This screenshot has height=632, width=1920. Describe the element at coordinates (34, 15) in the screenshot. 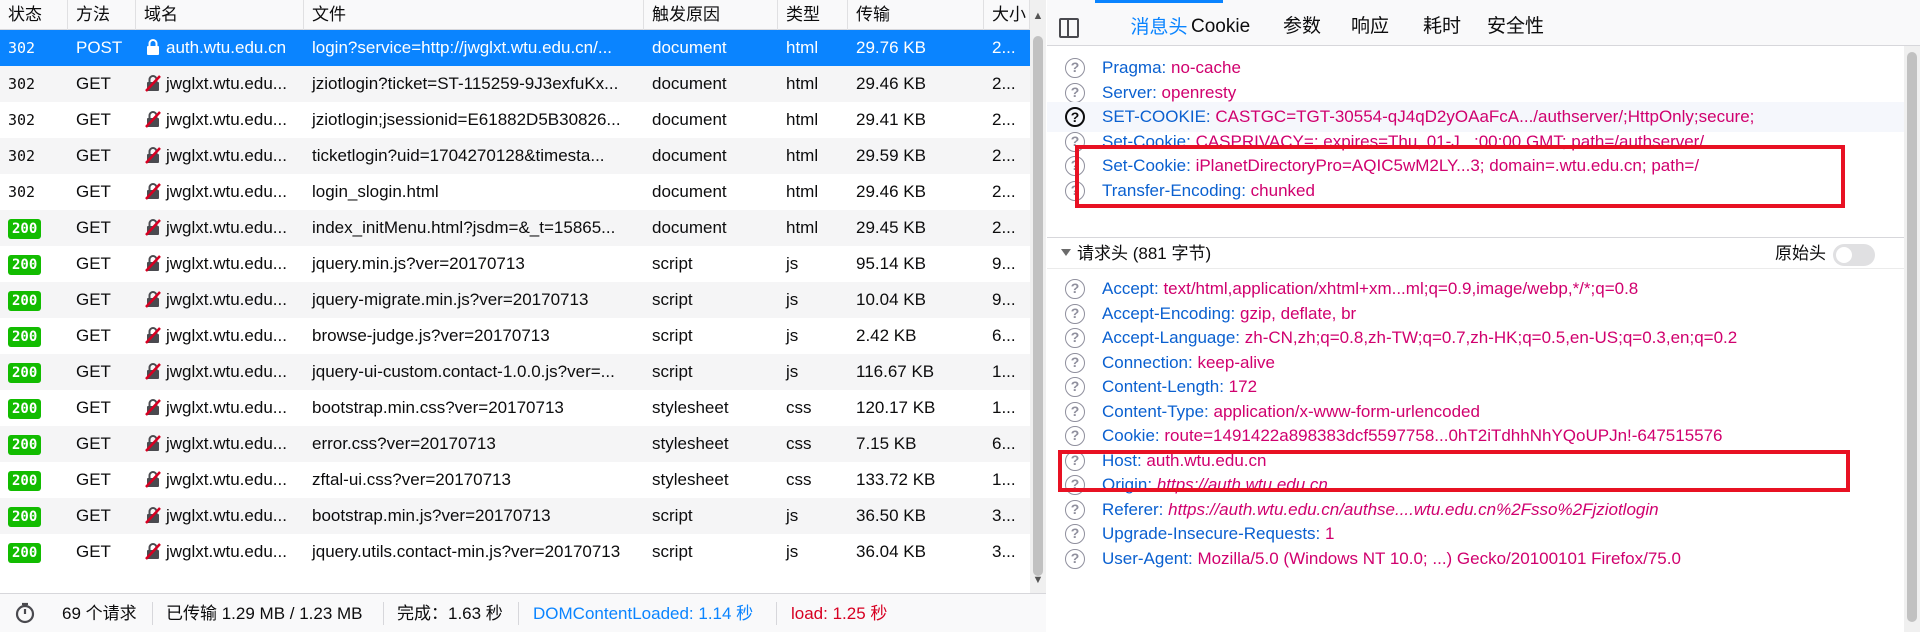

I see `col-status: 状态` at that location.